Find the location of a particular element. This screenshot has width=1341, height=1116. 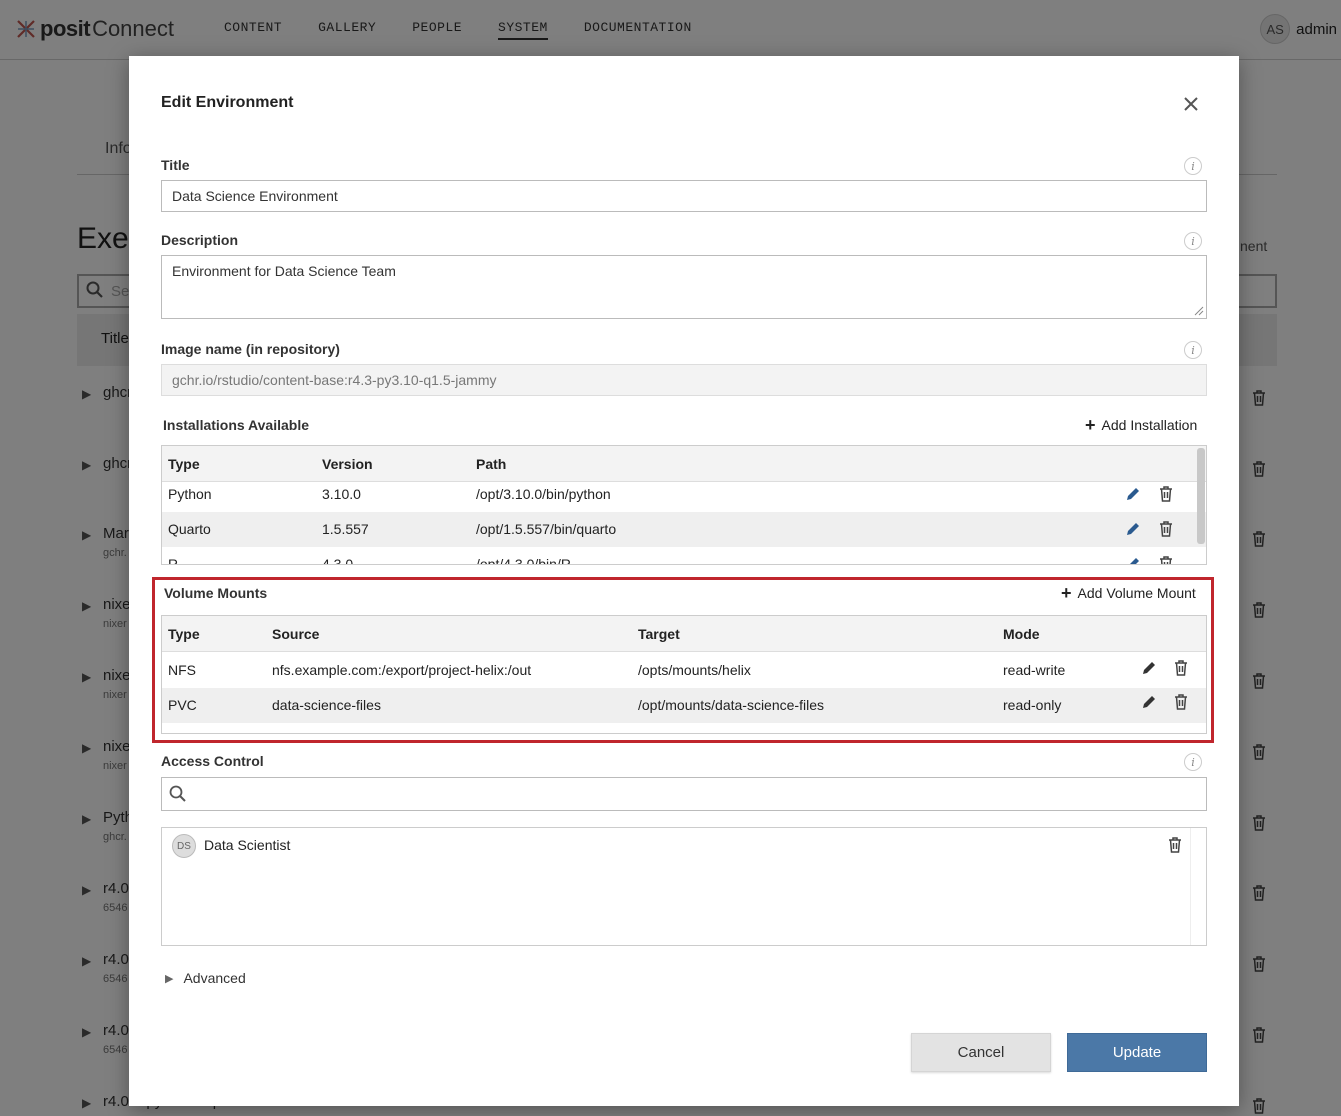

installation-version: 1.5.557 is located at coordinates (345, 529).